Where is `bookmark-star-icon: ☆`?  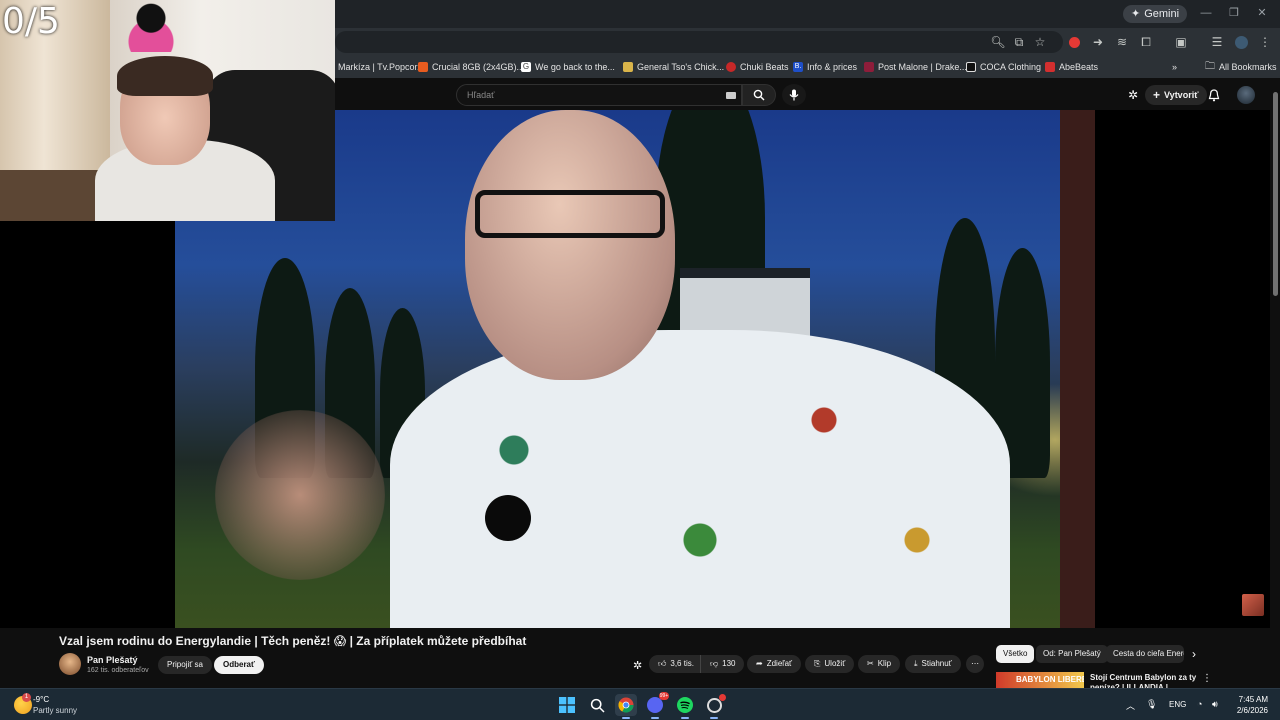 bookmark-star-icon: ☆ is located at coordinates (1040, 42).